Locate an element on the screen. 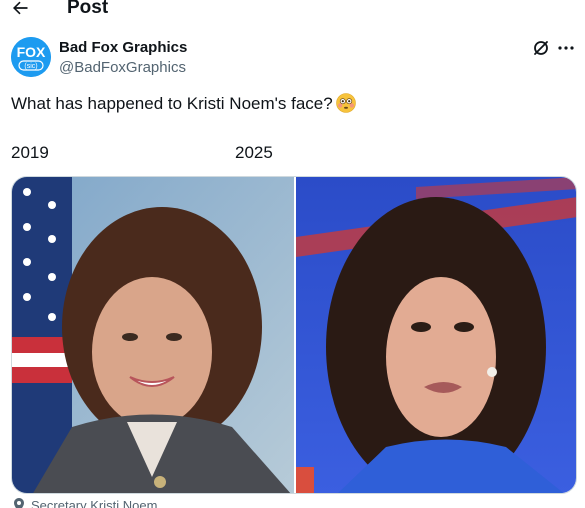 Image resolution: width=585 pixels, height=508 pixels. more-button is located at coordinates (566, 48).